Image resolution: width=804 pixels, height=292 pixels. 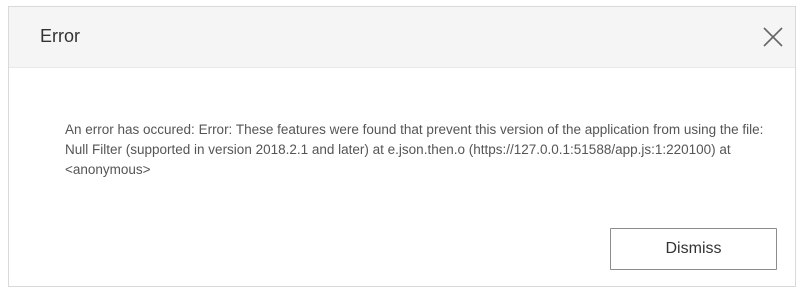 I want to click on dismiss-button: Dismiss, so click(x=693, y=249).